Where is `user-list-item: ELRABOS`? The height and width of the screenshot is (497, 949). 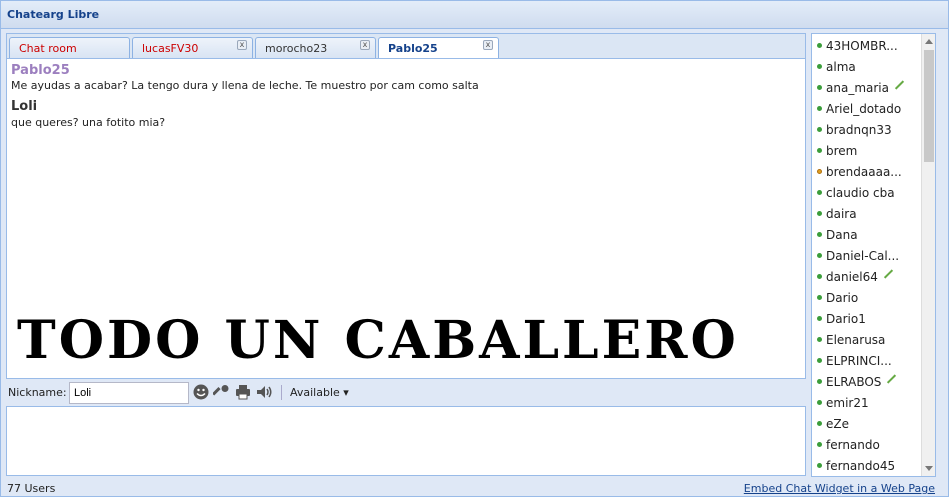 user-list-item: ELRABOS is located at coordinates (866, 380).